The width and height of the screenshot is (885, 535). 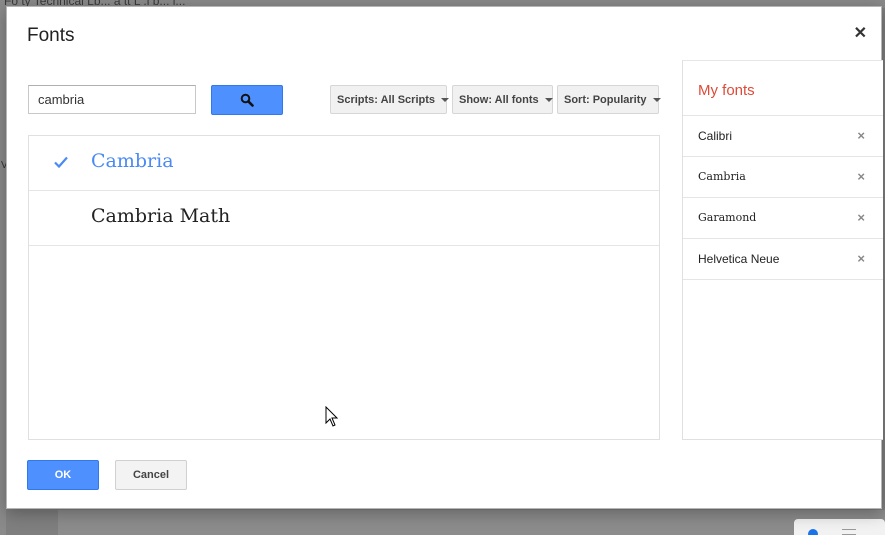 I want to click on font-result-name: Cambria Math, so click(x=161, y=216).